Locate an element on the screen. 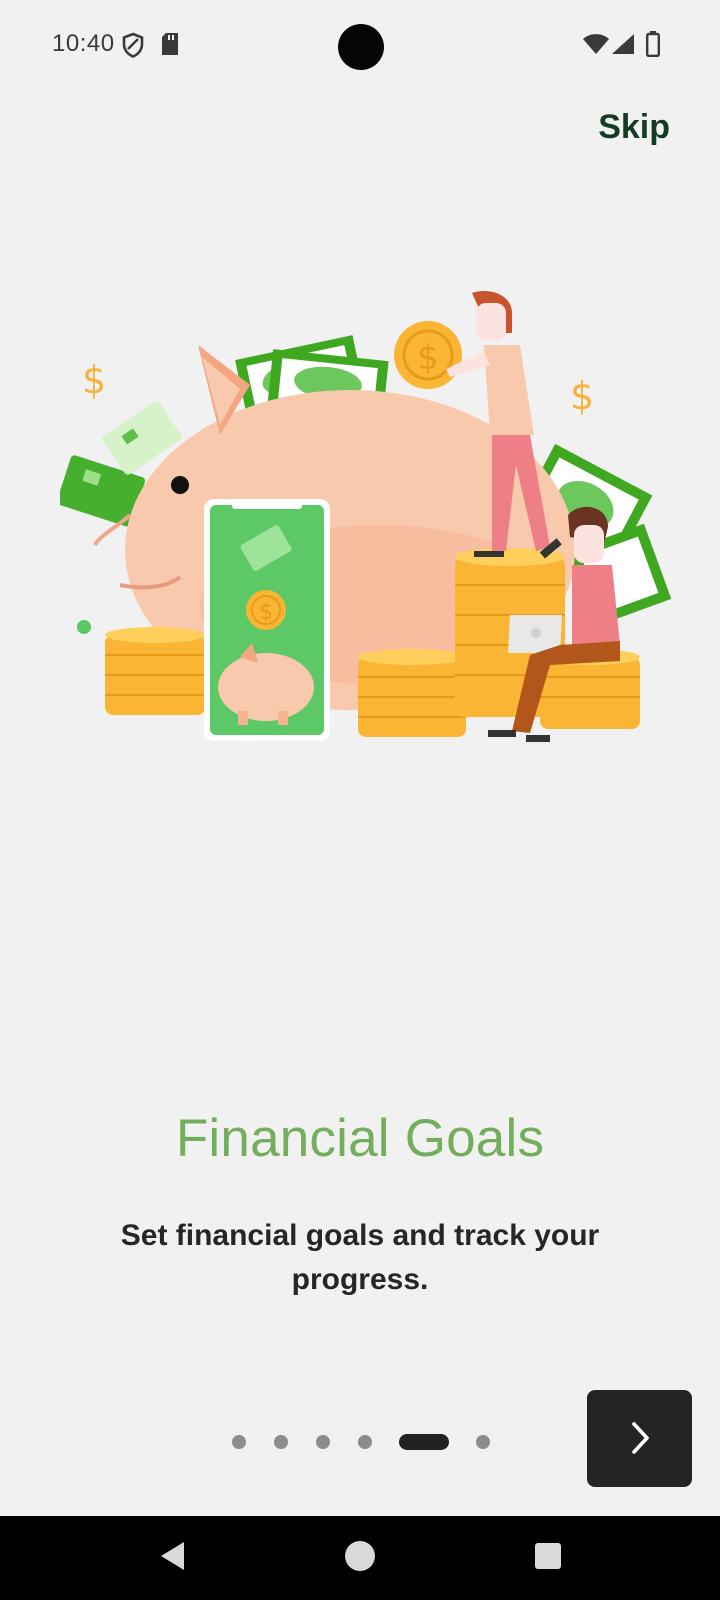  status-time: 10:40 is located at coordinates (83, 43).